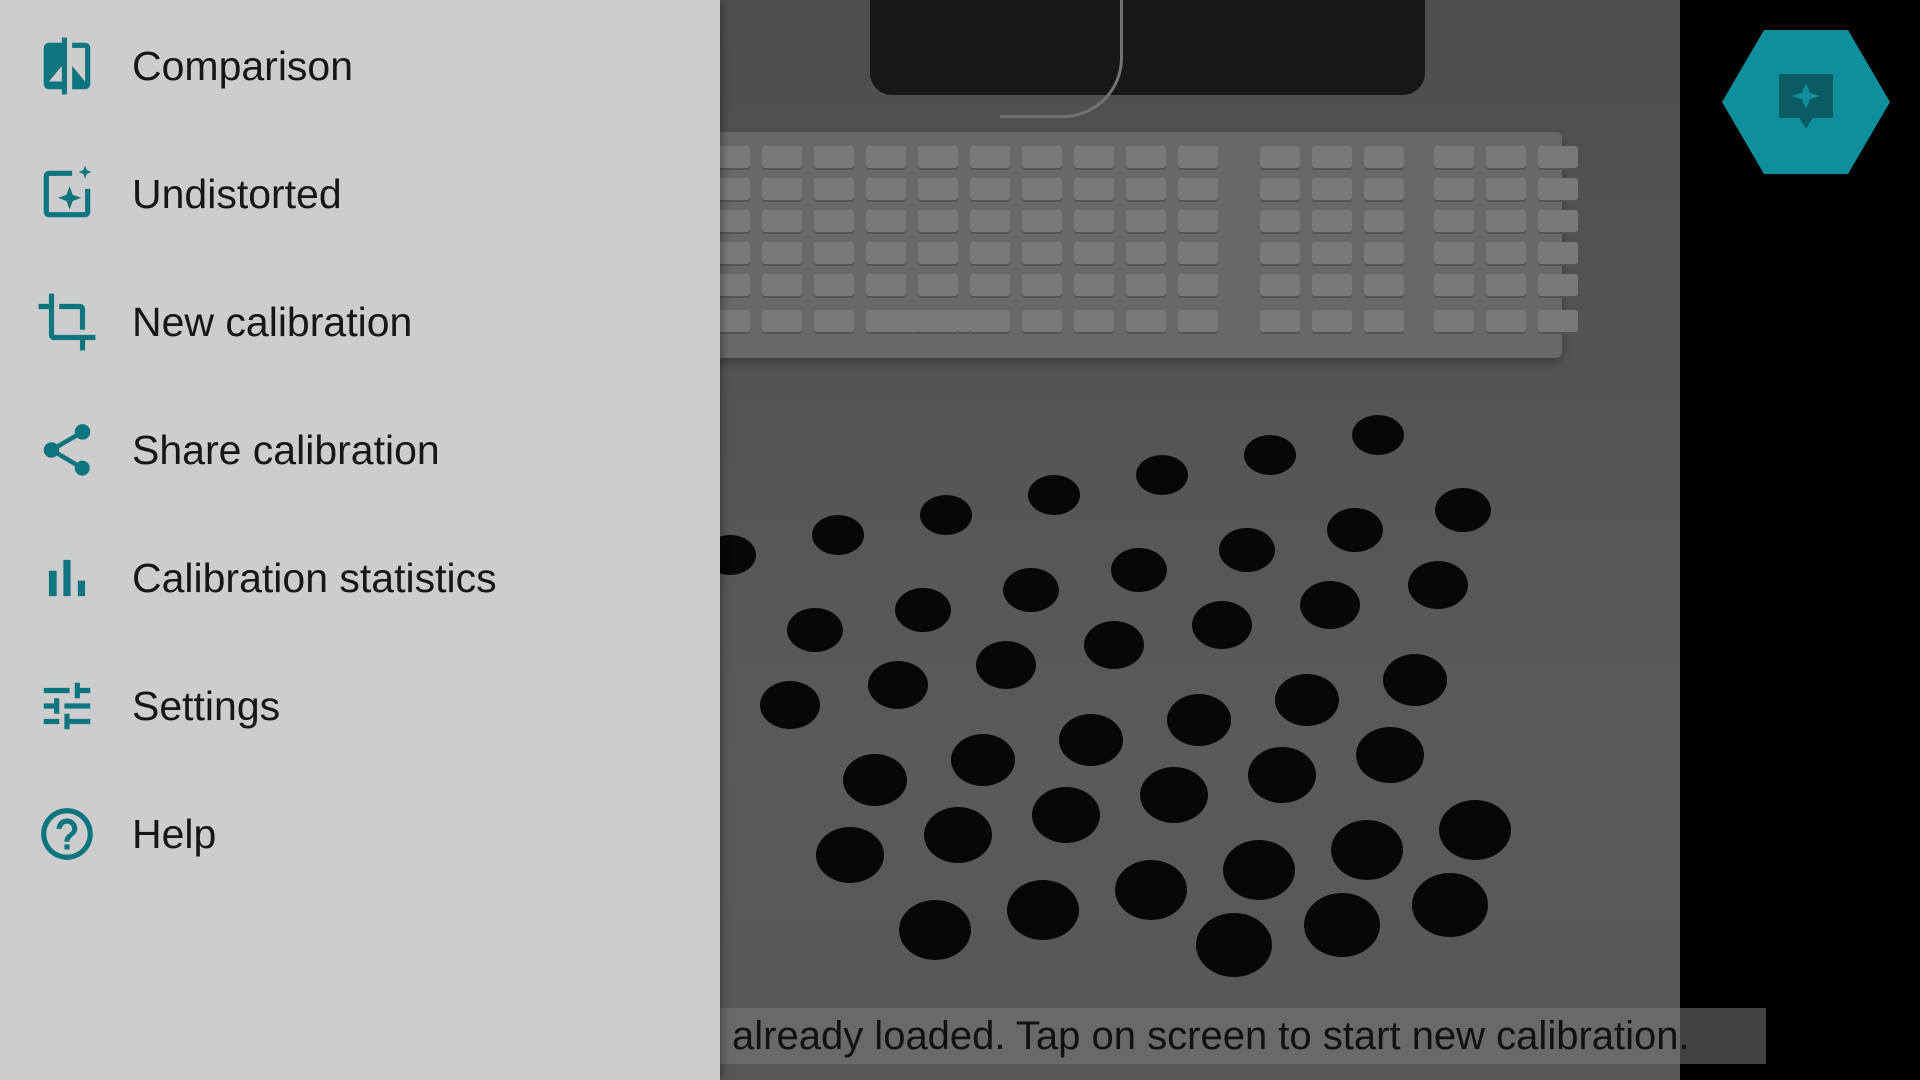 The width and height of the screenshot is (1920, 1080). What do you see at coordinates (360, 194) in the screenshot?
I see `menu-item-undistorted: Undistorted` at bounding box center [360, 194].